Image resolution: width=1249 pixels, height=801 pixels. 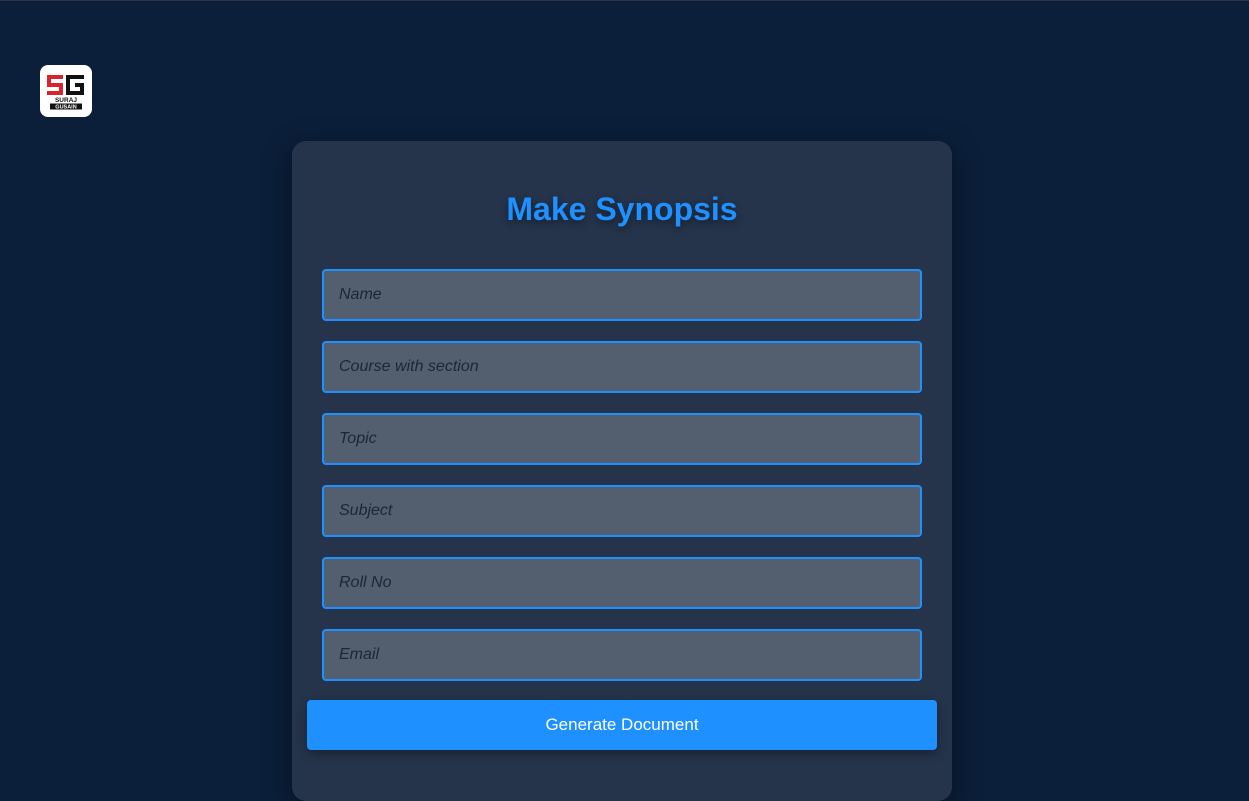 What do you see at coordinates (622, 439) in the screenshot?
I see `topic-input` at bounding box center [622, 439].